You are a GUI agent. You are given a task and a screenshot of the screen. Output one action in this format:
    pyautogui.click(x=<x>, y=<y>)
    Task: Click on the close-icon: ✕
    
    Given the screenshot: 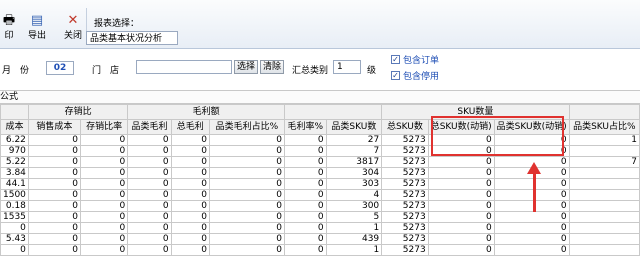 What is the action you would take?
    pyautogui.click(x=73, y=20)
    